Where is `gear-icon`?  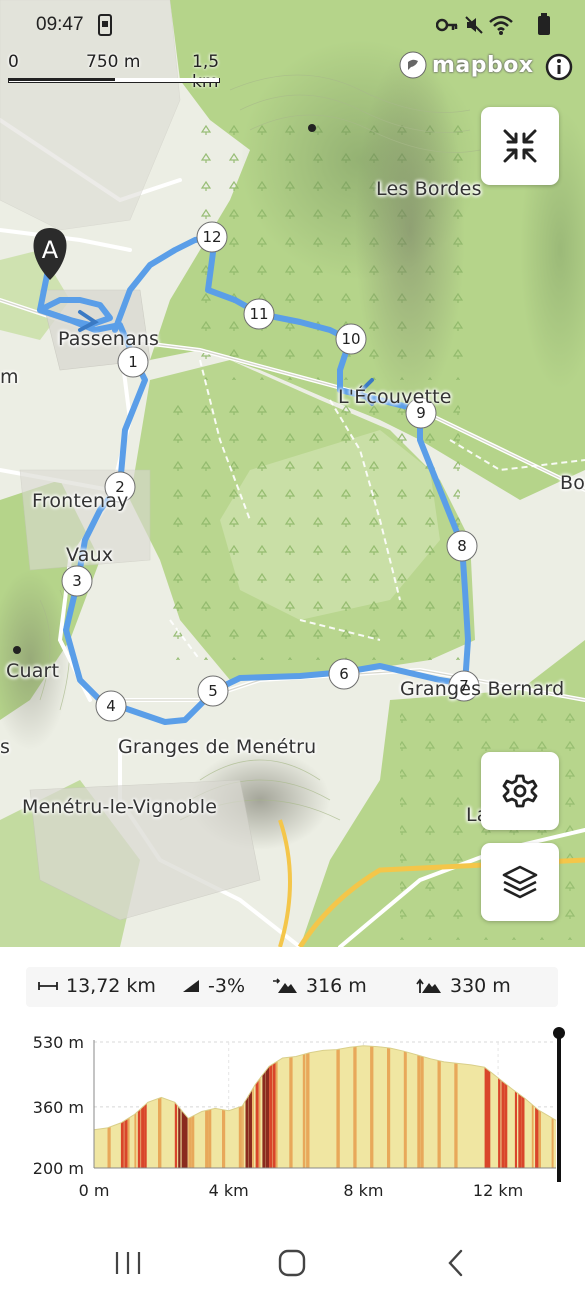
gear-icon is located at coordinates (520, 791).